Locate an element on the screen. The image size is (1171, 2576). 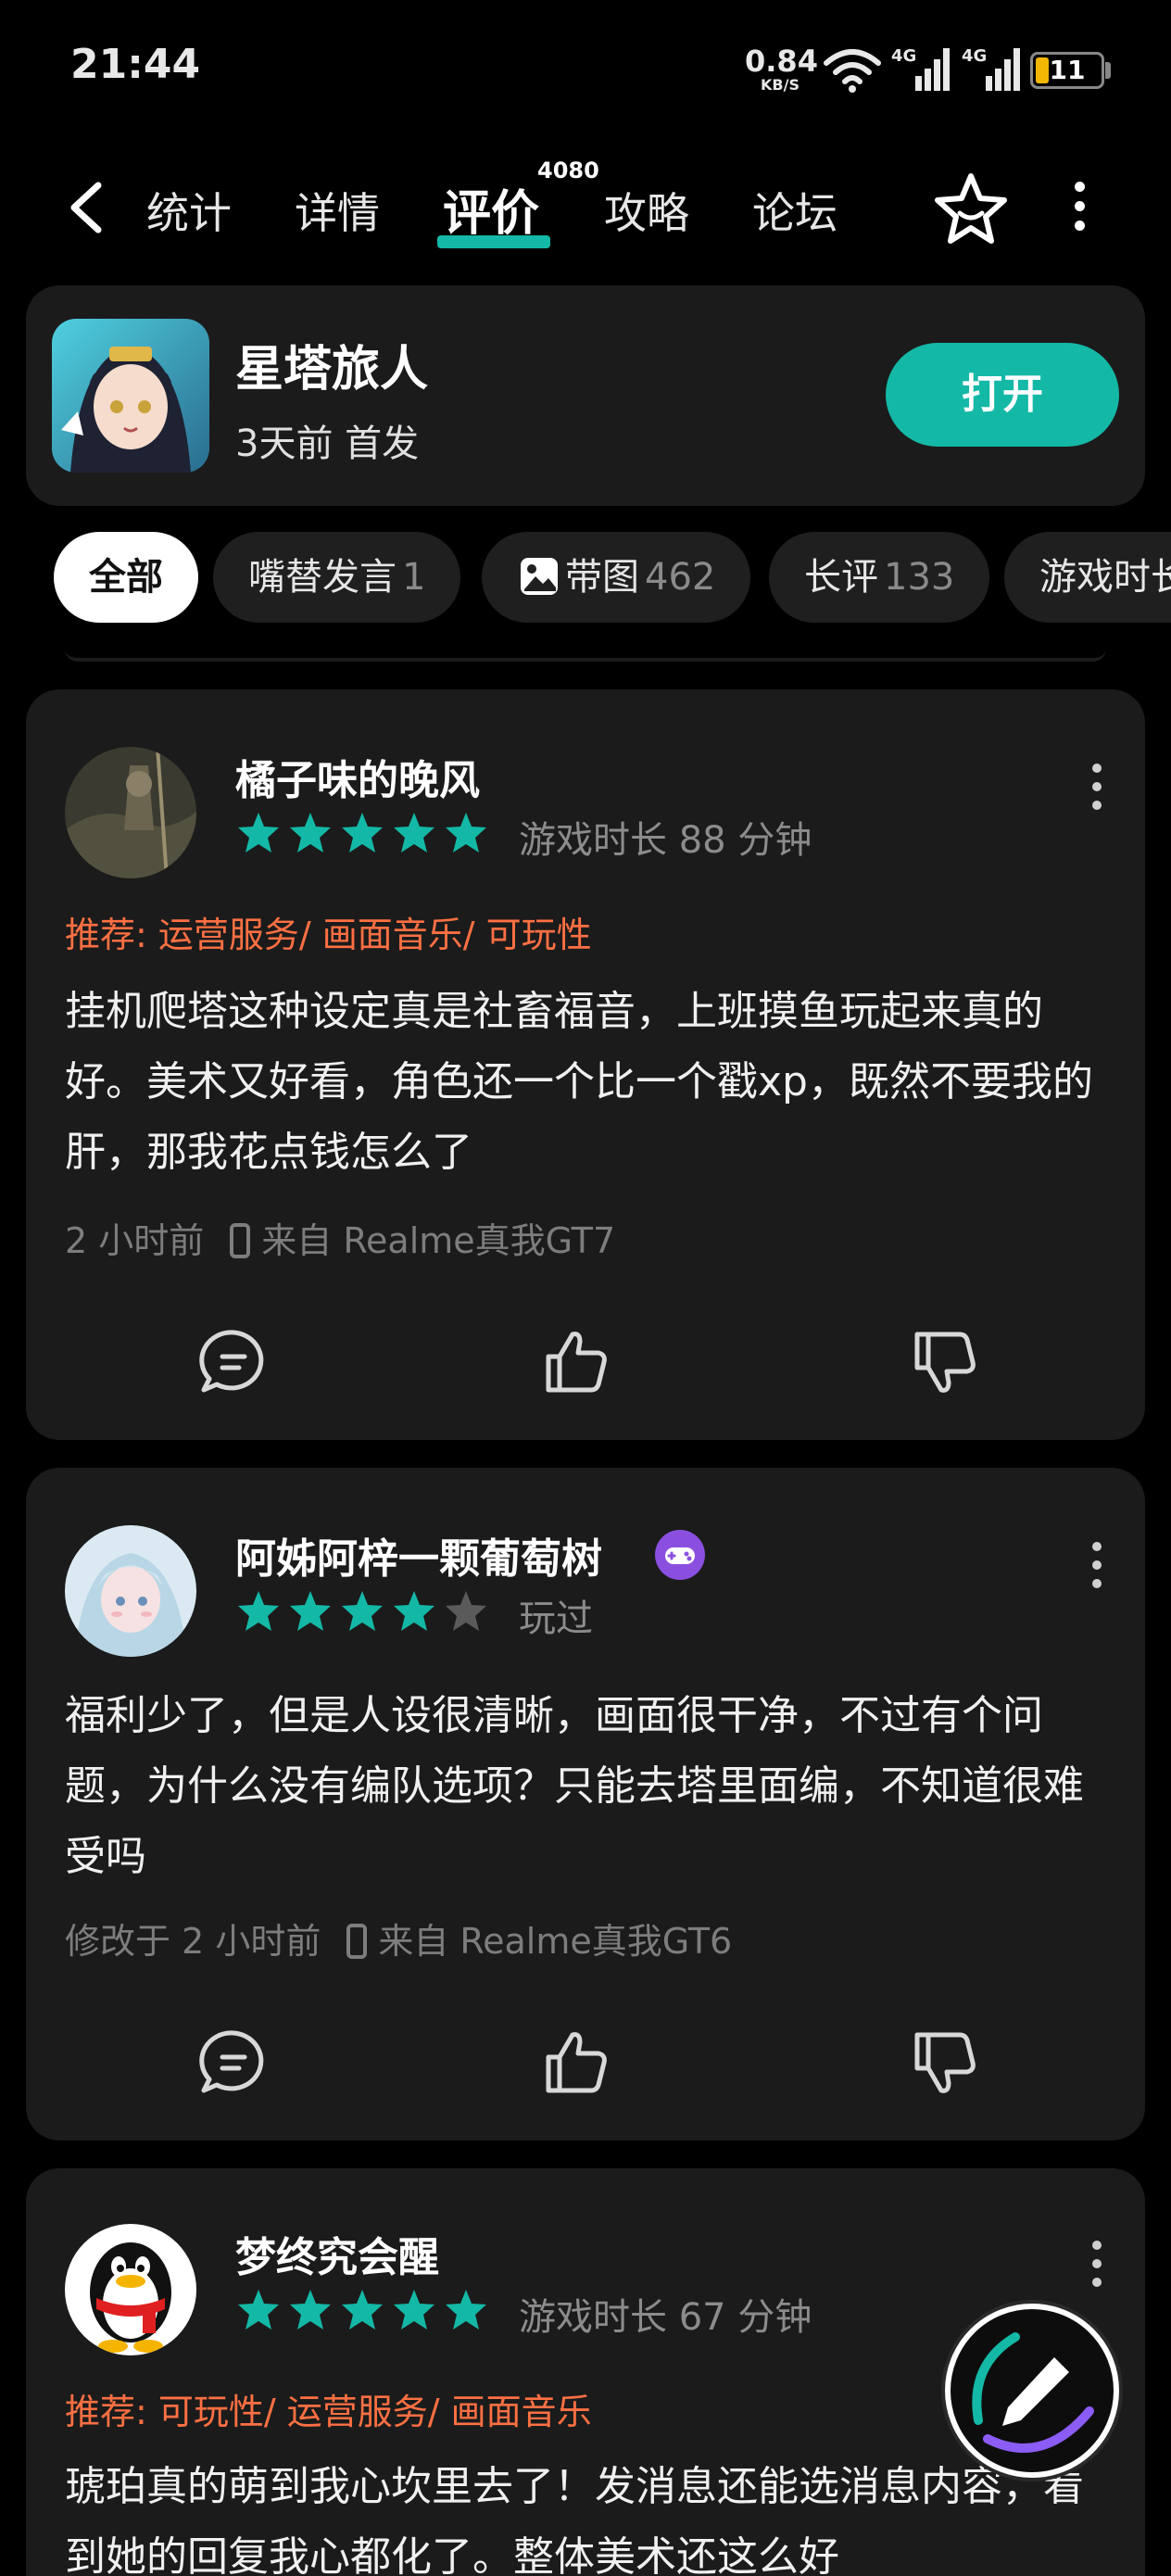
filter-quotes-count: 1 is located at coordinates (414, 578).